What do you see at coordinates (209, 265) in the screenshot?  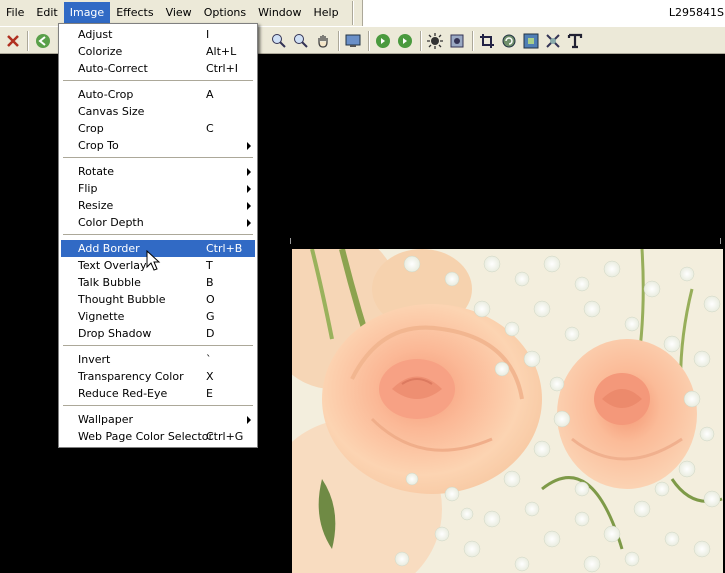 I see `menu-item-shortcut: T` at bounding box center [209, 265].